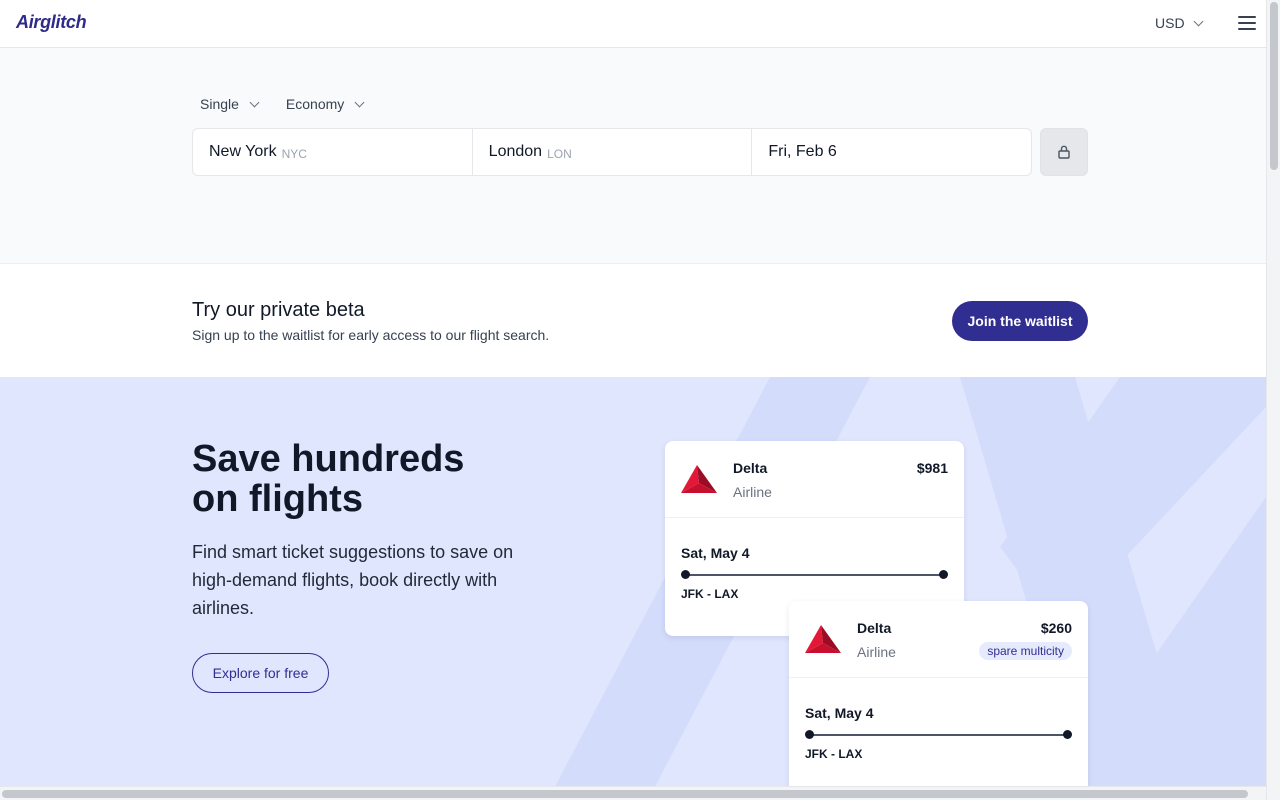 Image resolution: width=1280 pixels, height=800 pixels. Describe the element at coordinates (802, 151) in the screenshot. I see `departure-date: Fri, Feb 6` at that location.